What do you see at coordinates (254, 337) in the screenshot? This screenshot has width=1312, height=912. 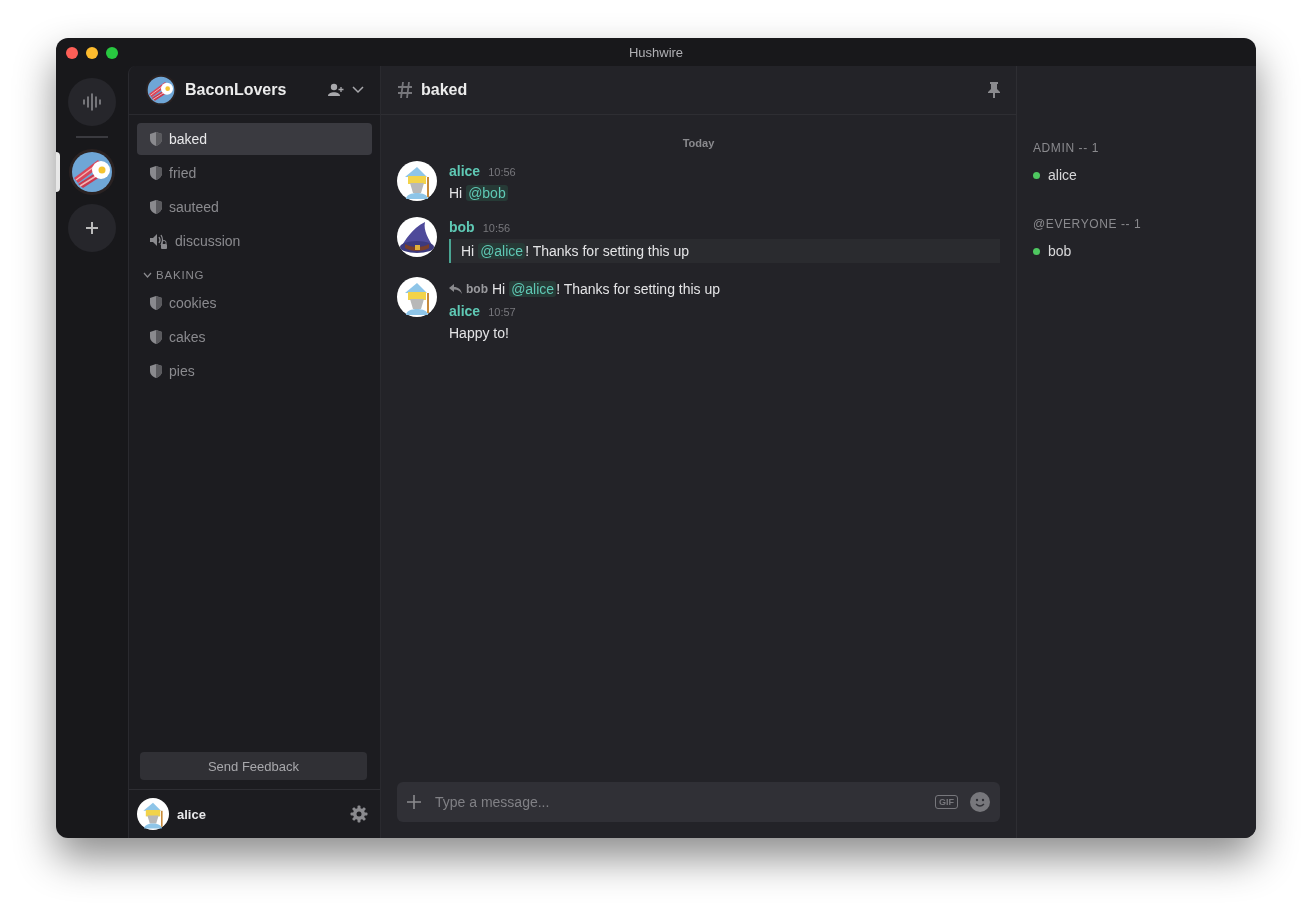 I see `channel-item: cakes` at bounding box center [254, 337].